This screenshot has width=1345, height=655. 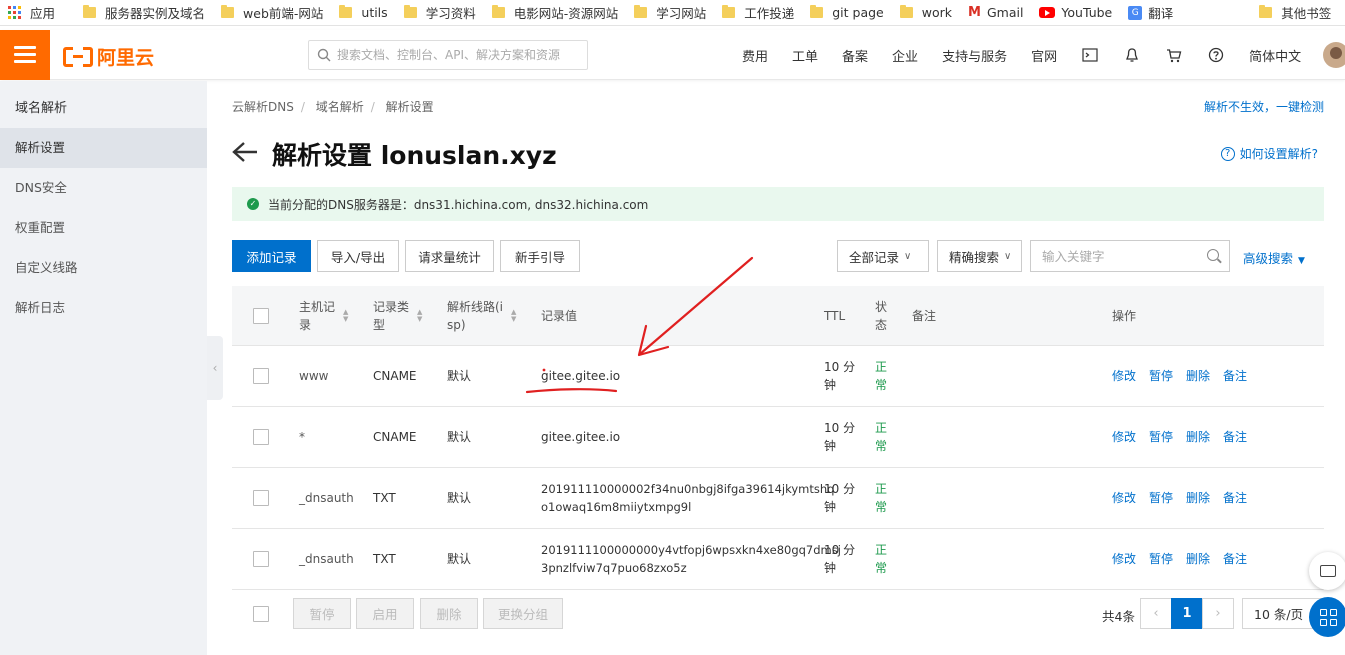 I want to click on sidebar-collapse-handle: ‹, so click(x=215, y=368).